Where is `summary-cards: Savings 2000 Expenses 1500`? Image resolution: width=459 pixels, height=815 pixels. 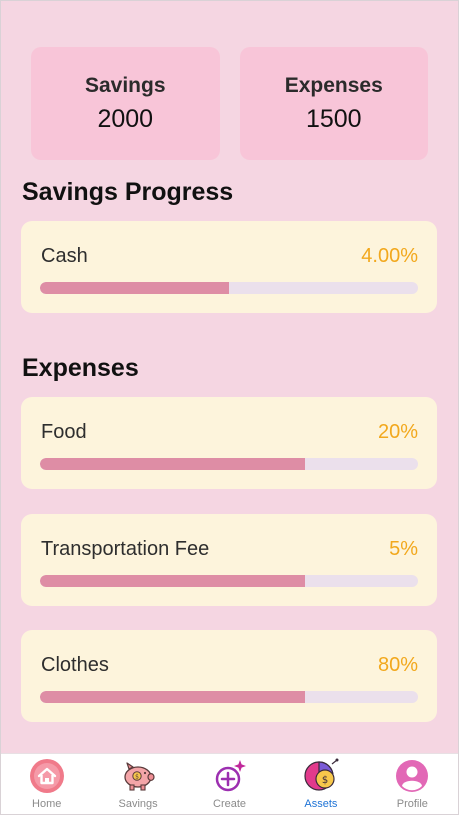
summary-cards: Savings 2000 Expenses 1500 is located at coordinates (229, 103).